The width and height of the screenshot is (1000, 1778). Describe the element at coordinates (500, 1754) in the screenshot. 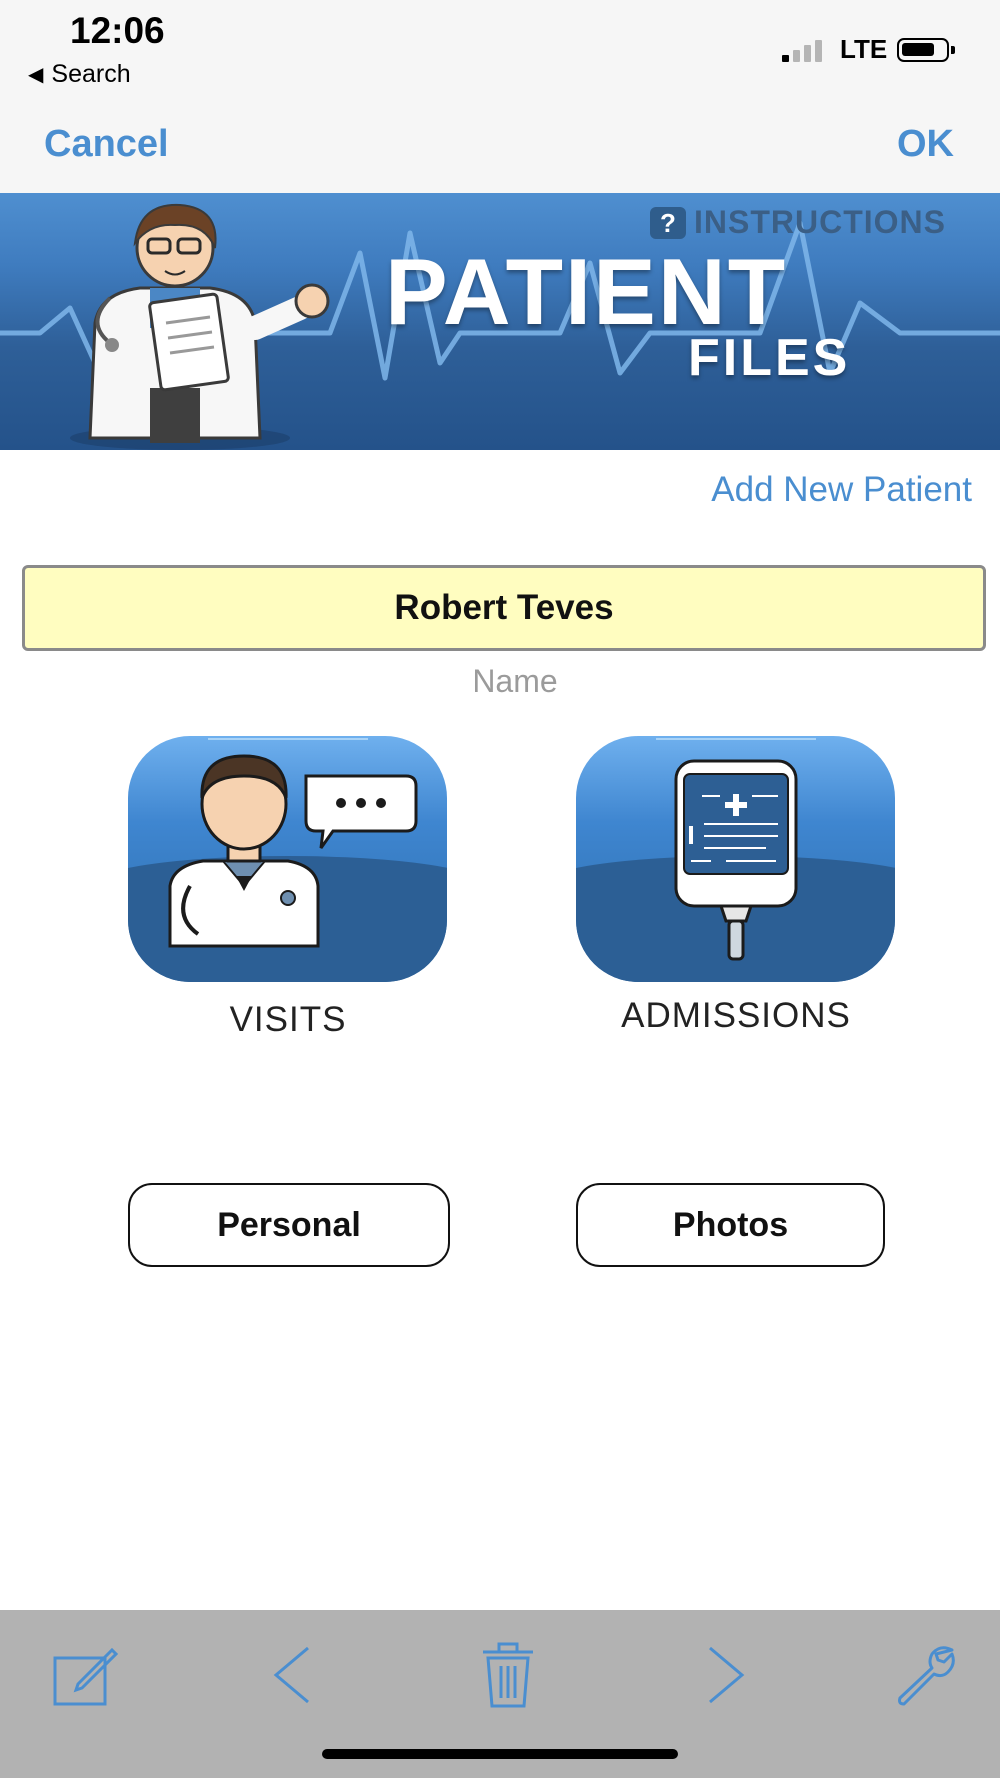

I see `home-indicator` at that location.